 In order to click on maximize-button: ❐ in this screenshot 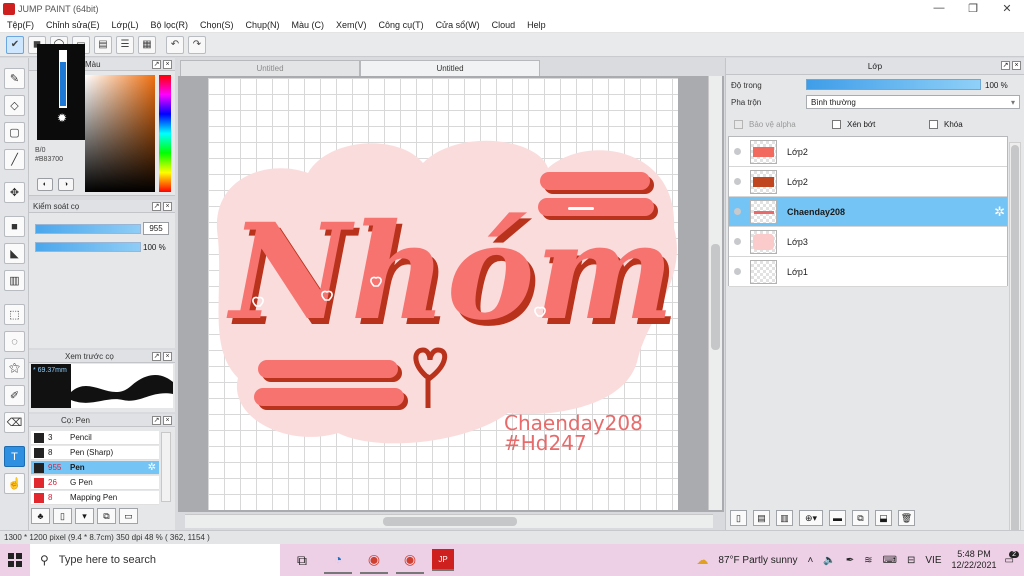, I will do `click(973, 8)`.